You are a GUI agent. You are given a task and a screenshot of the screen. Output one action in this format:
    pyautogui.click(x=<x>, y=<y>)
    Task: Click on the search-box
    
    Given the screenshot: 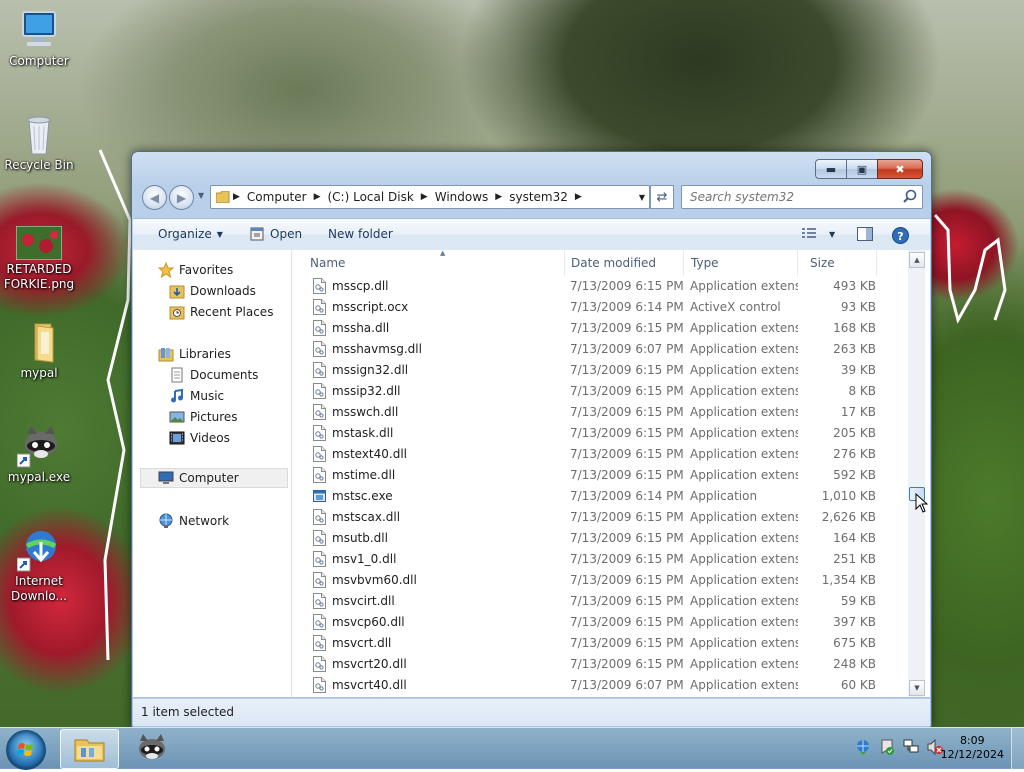 What is the action you would take?
    pyautogui.click(x=802, y=197)
    